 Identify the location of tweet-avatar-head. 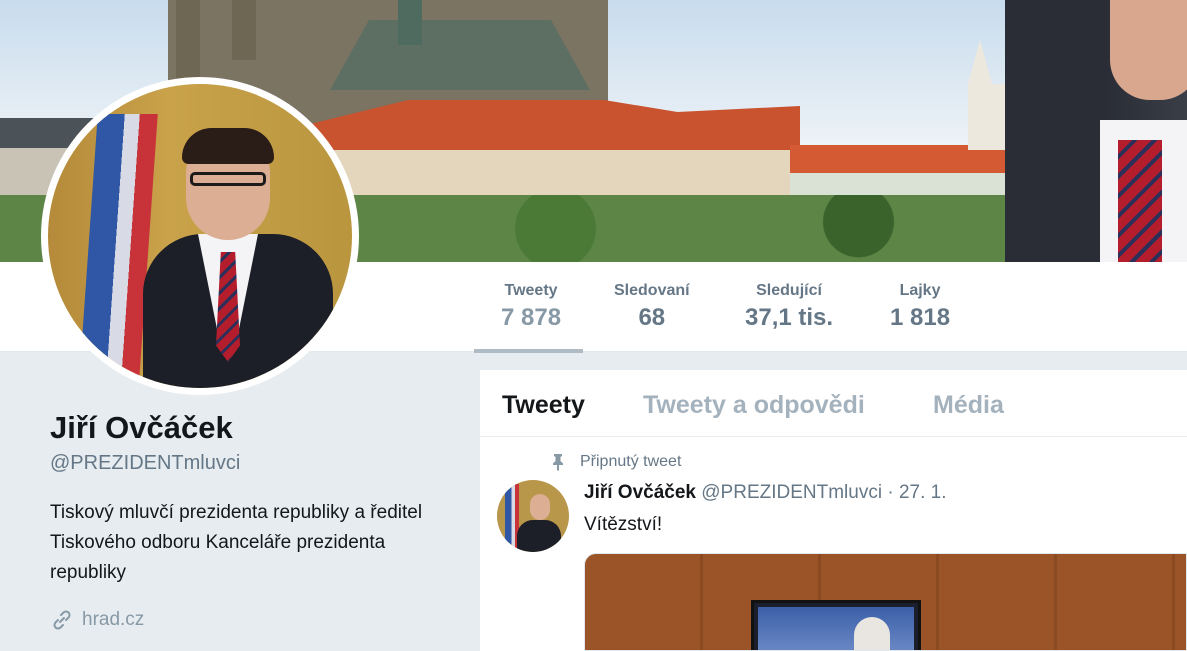
(540, 507).